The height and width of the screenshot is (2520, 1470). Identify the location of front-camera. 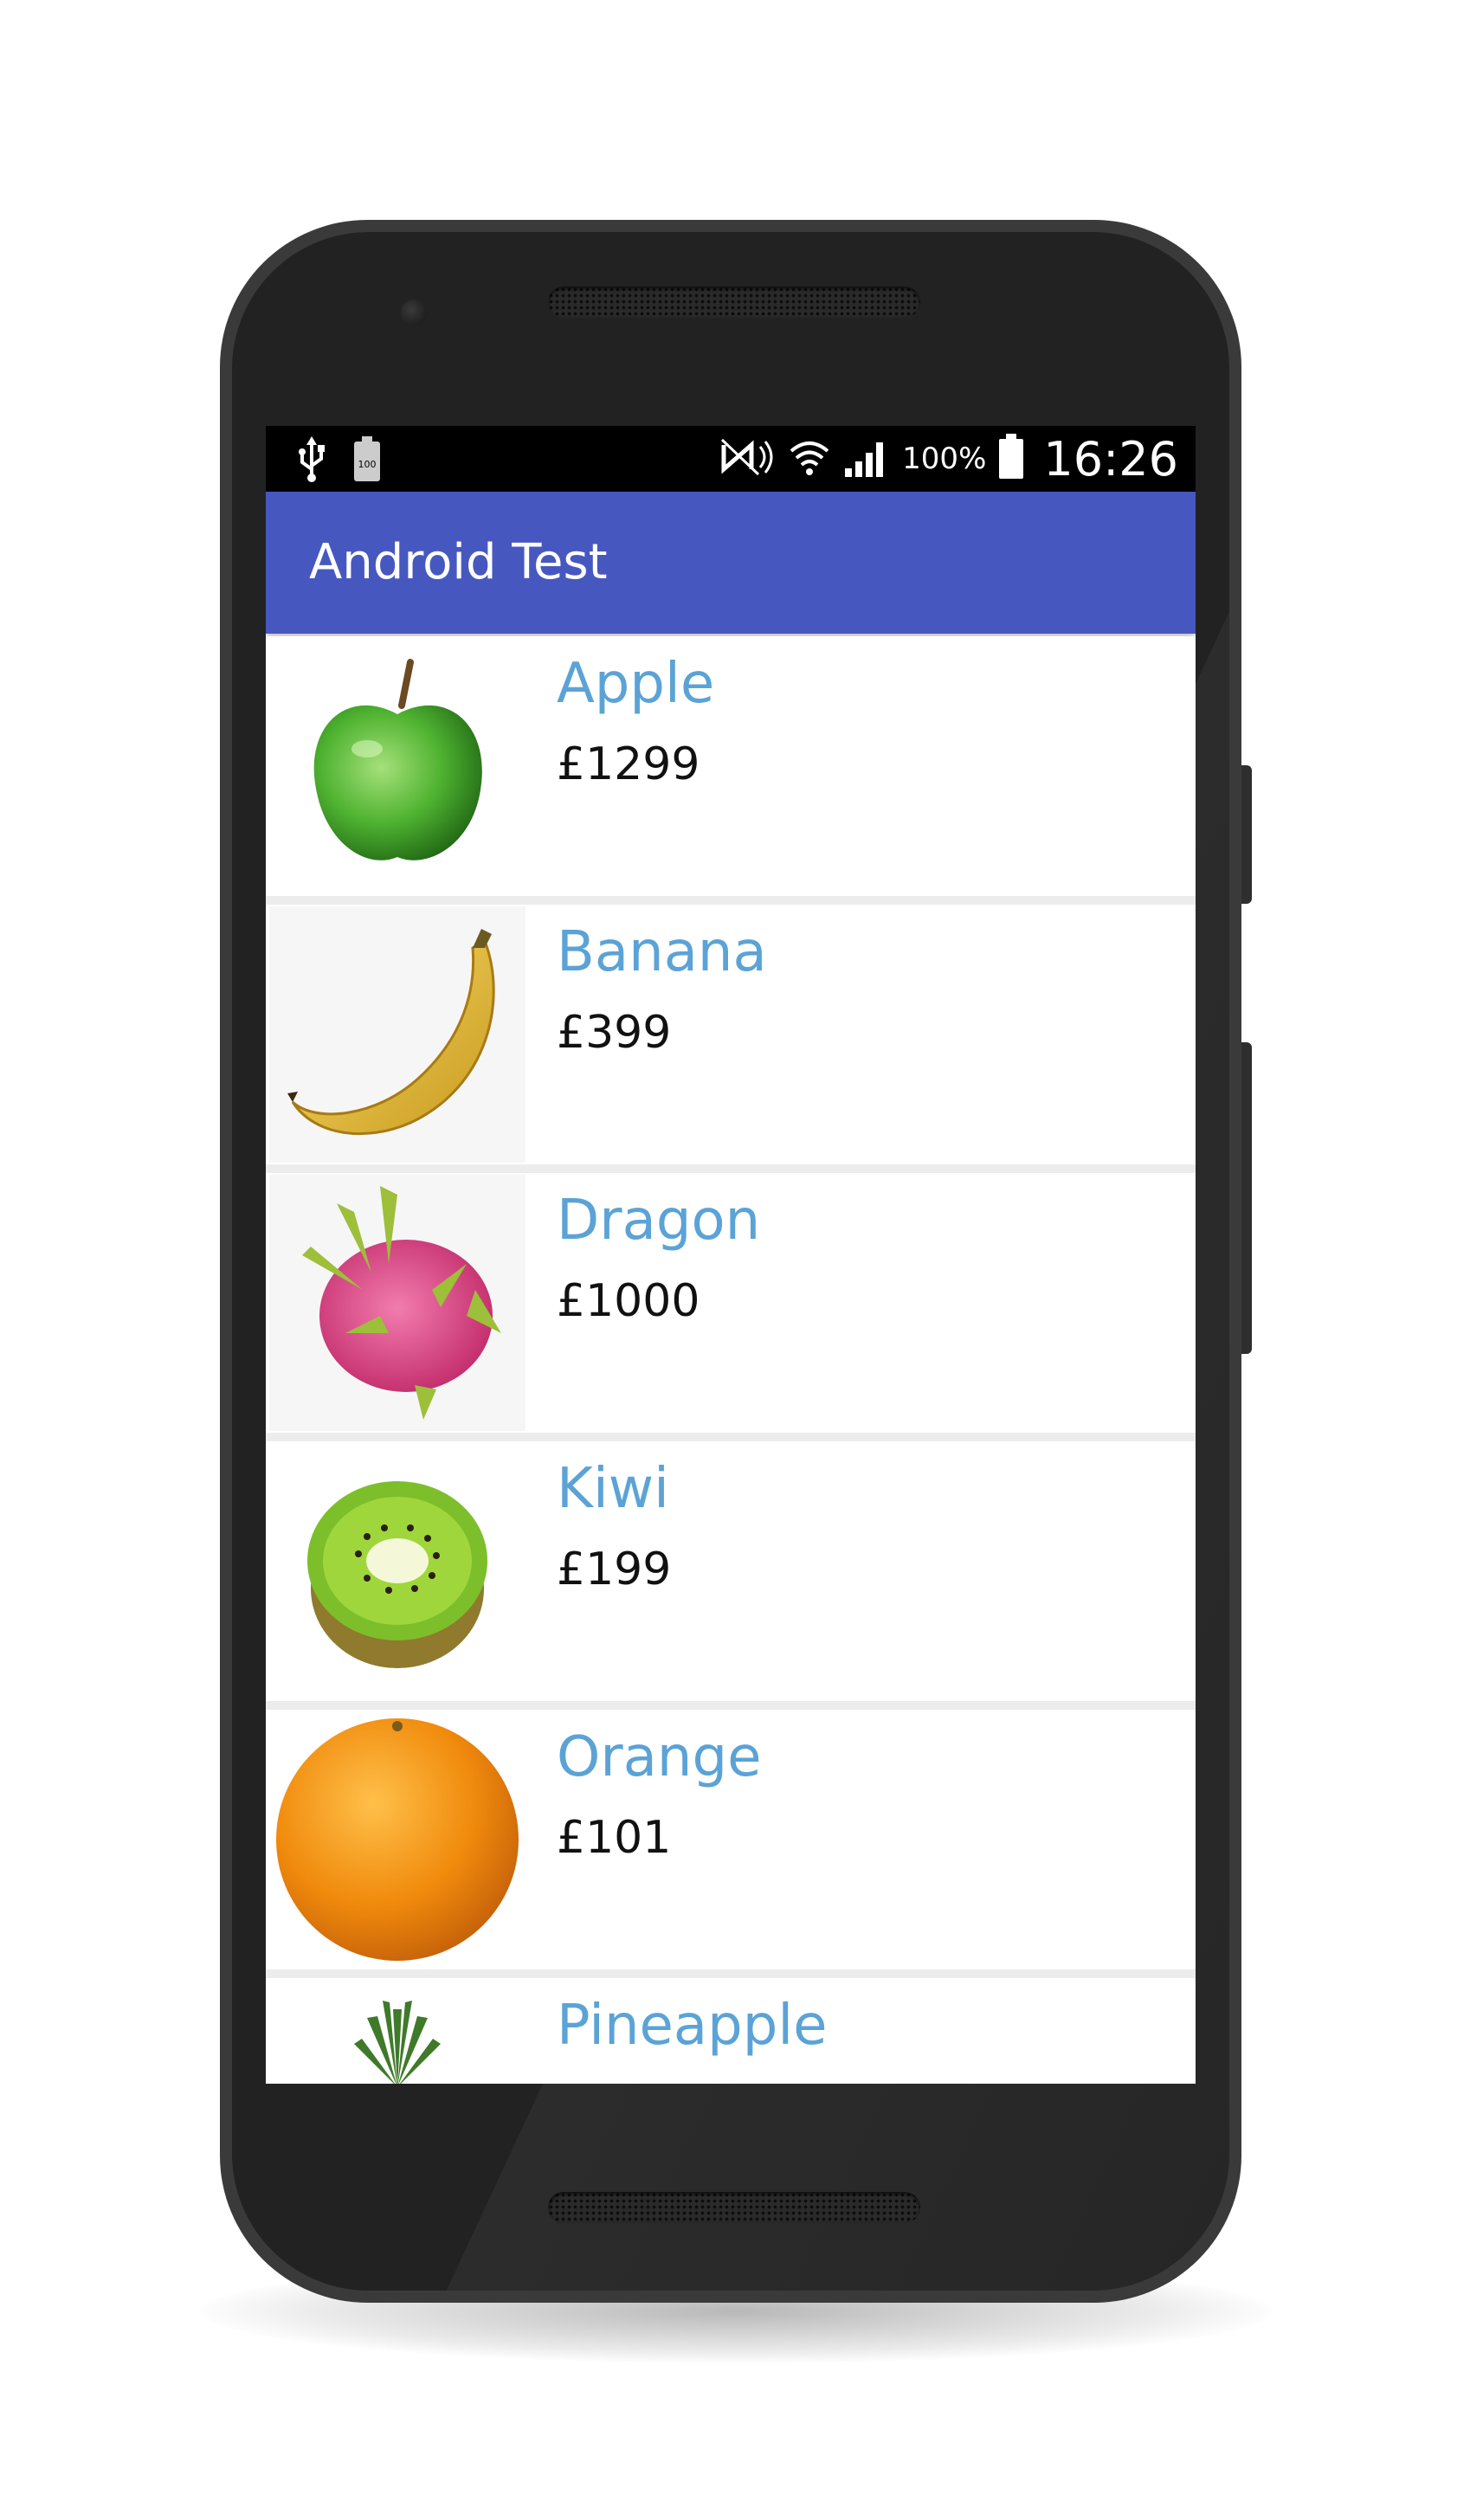
(414, 312).